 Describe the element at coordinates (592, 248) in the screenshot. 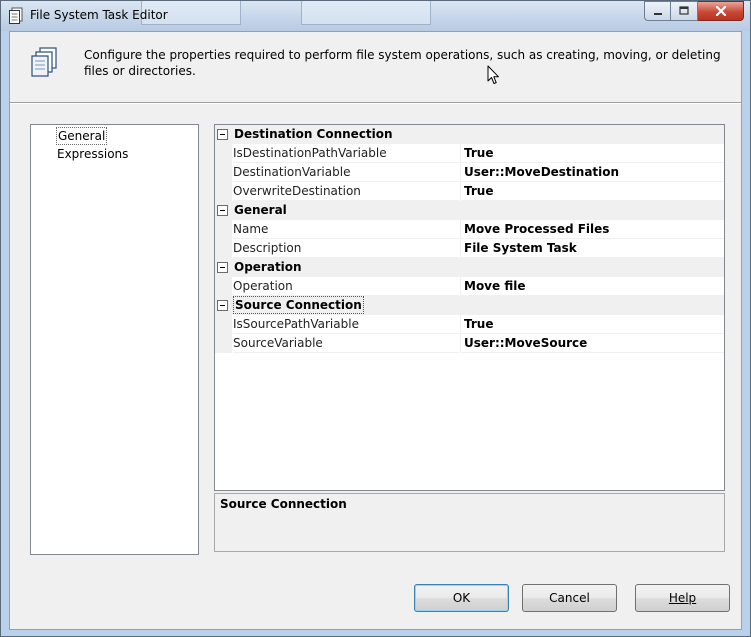

I see `property-value: File System Task` at that location.